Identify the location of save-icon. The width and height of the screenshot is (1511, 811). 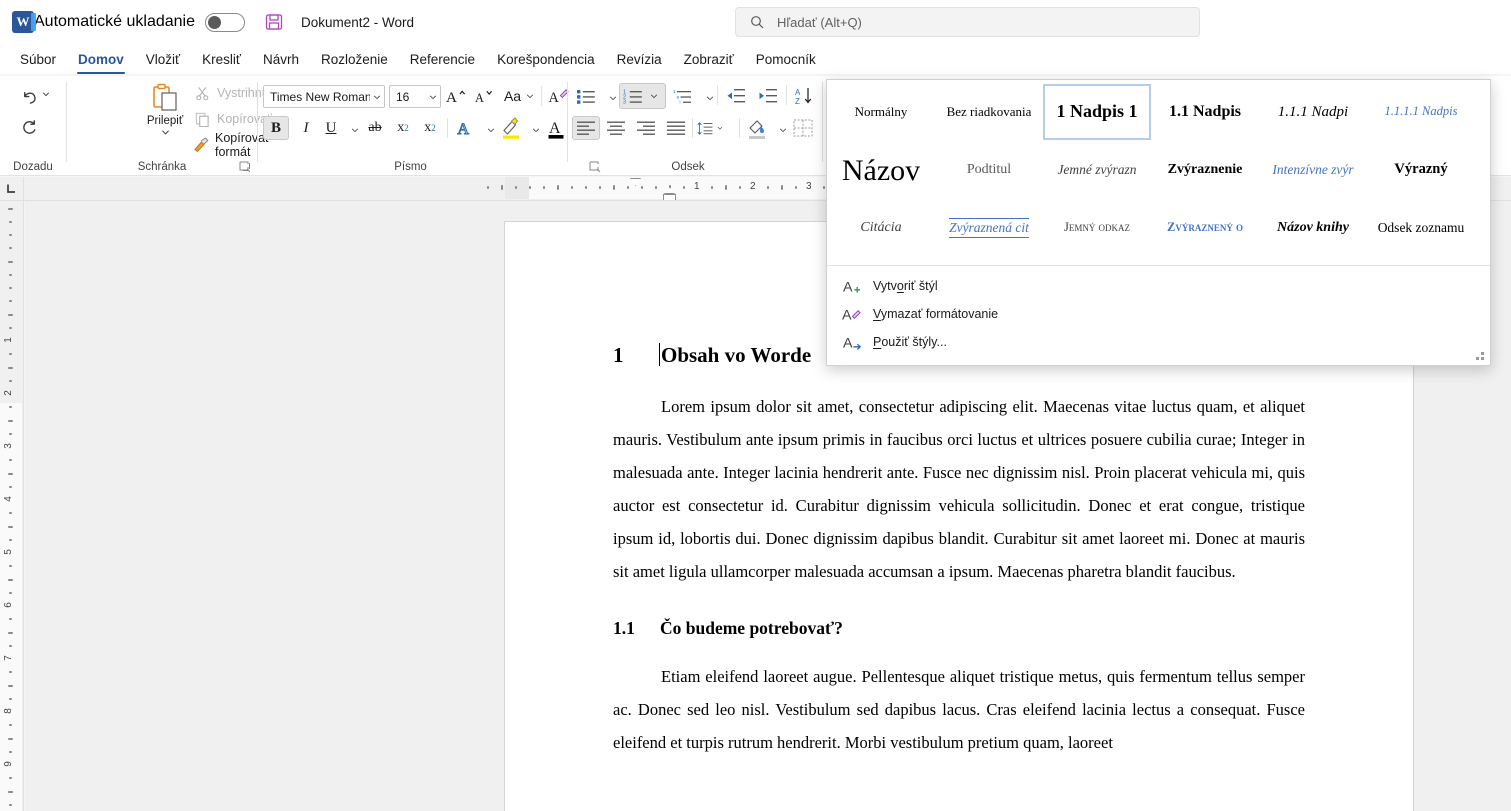
(274, 22).